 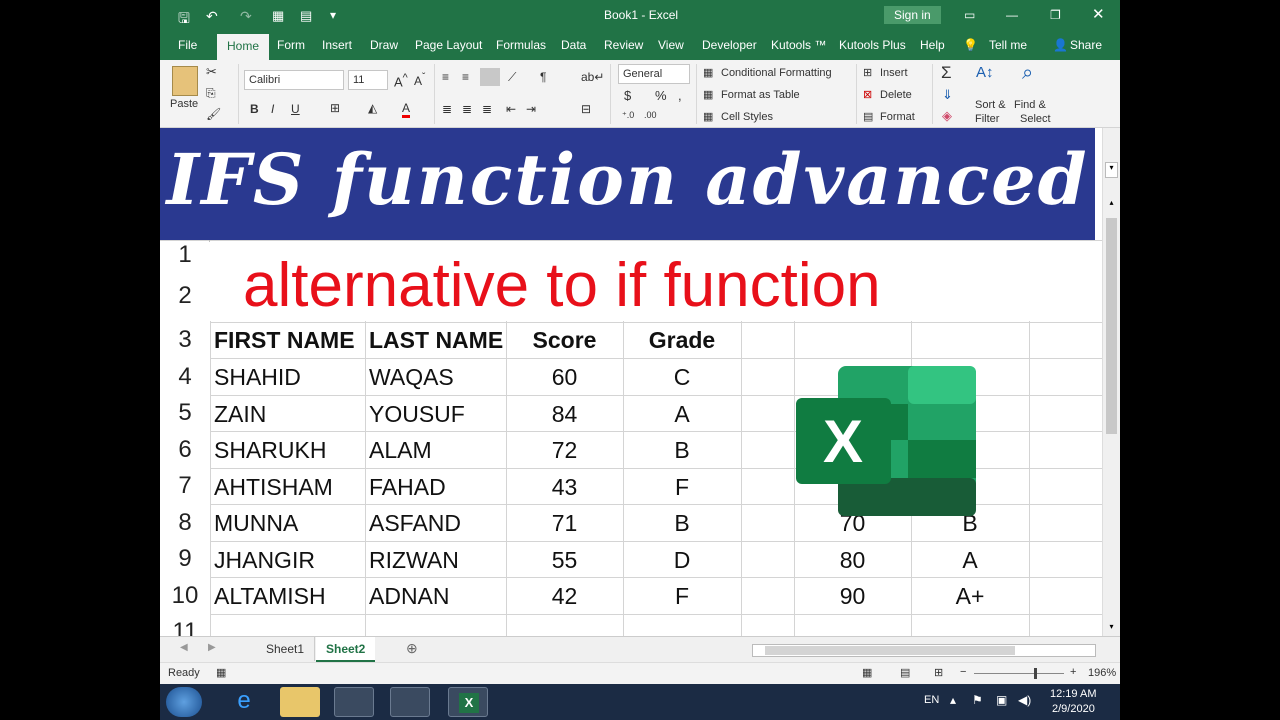 What do you see at coordinates (852, 560) in the screenshot?
I see `lookup-score-cell: 80` at bounding box center [852, 560].